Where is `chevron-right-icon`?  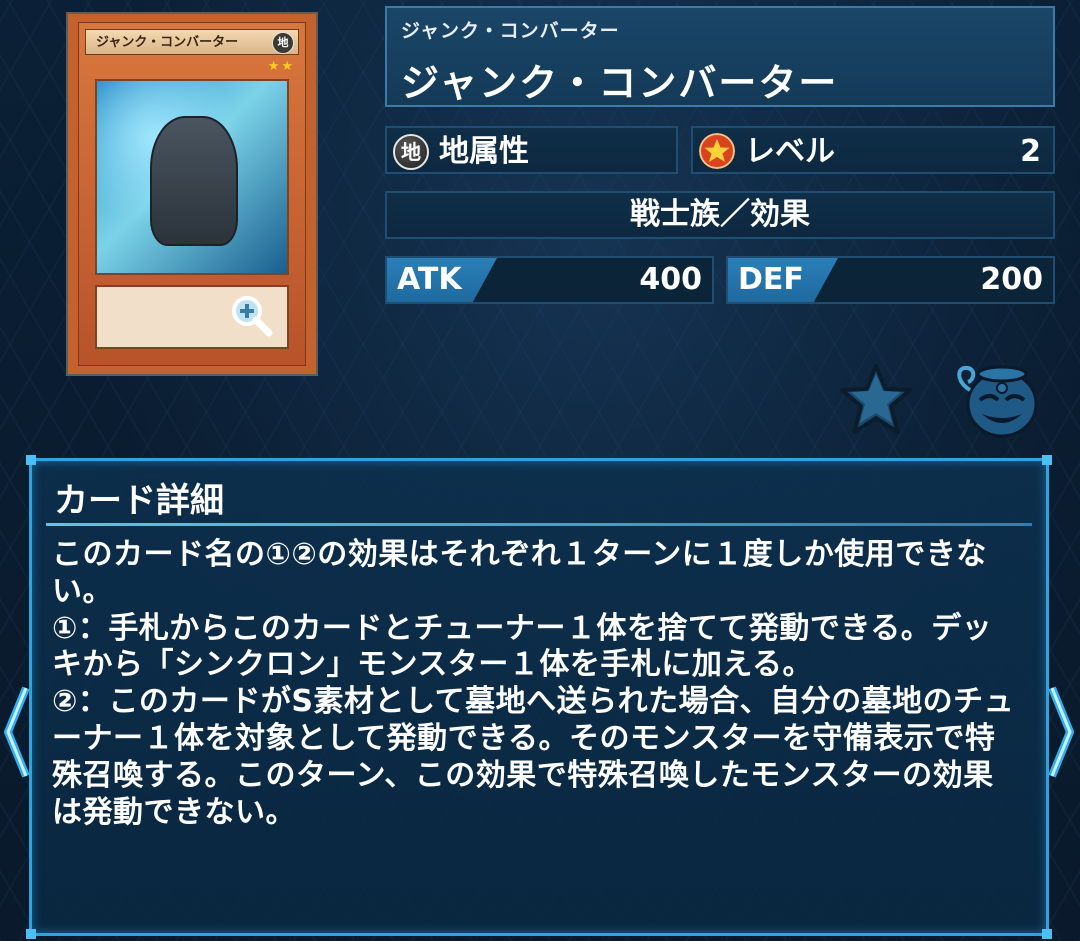 chevron-right-icon is located at coordinates (1063, 732).